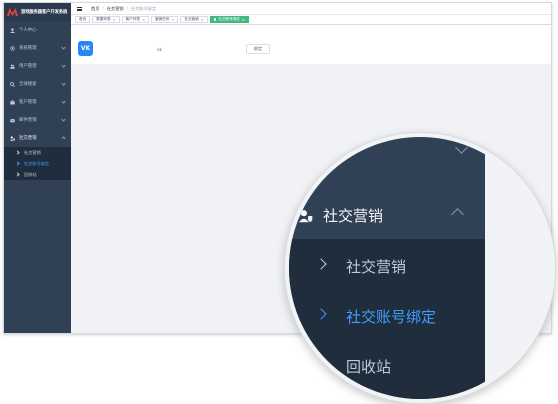  What do you see at coordinates (79, 8) in the screenshot?
I see `hamburger-icon` at bounding box center [79, 8].